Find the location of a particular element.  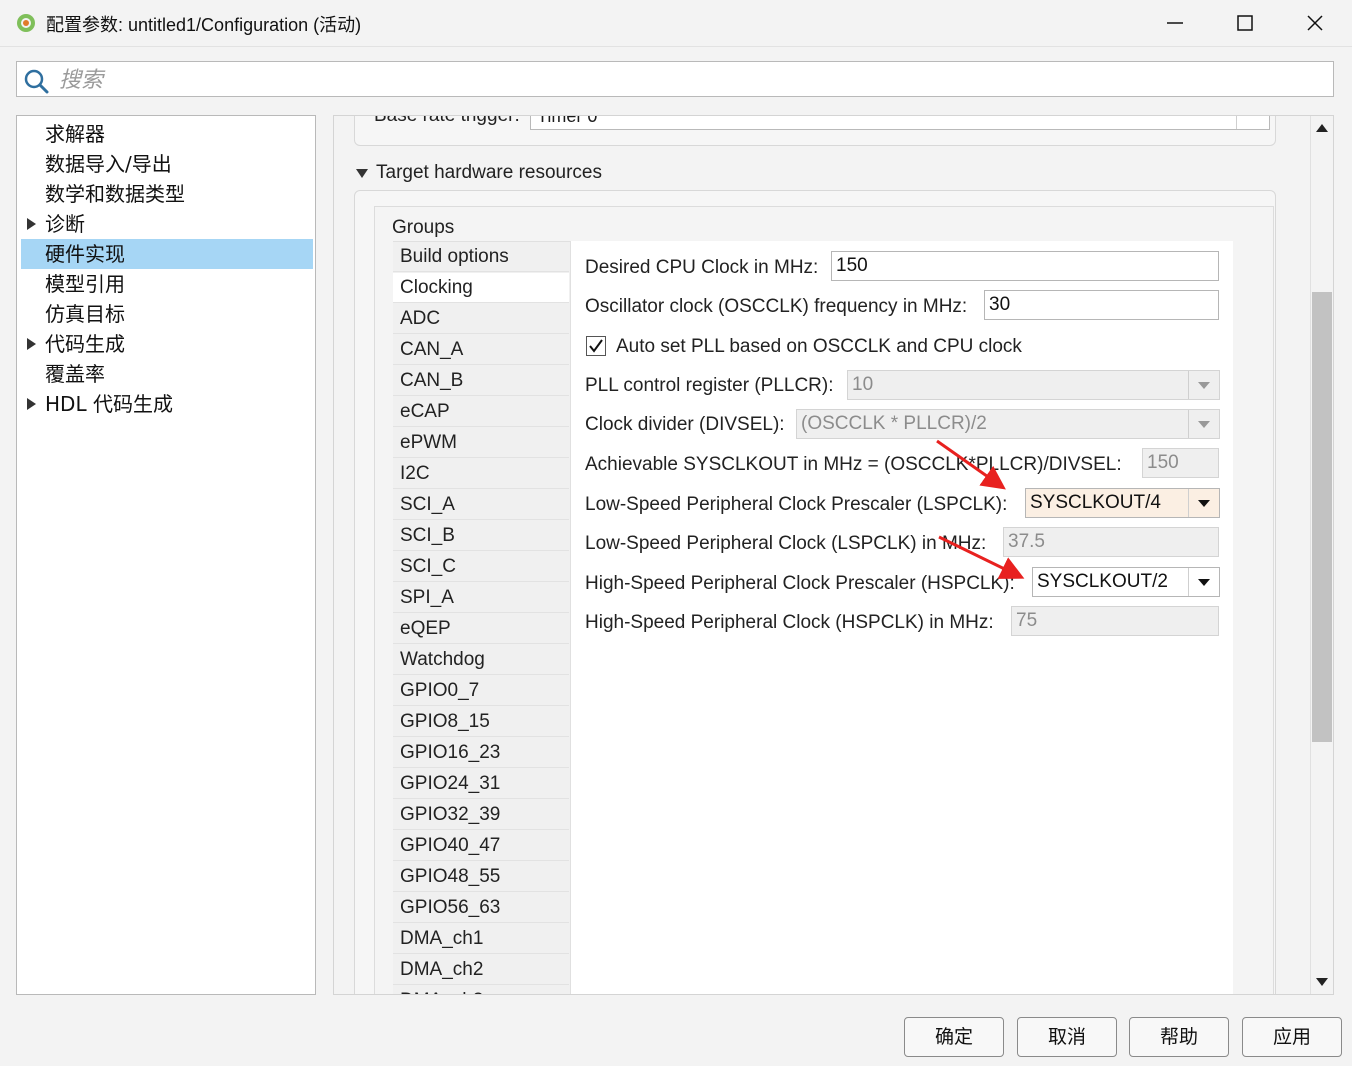

nav-item-label: 数学和数据类型 is located at coordinates (115, 194).